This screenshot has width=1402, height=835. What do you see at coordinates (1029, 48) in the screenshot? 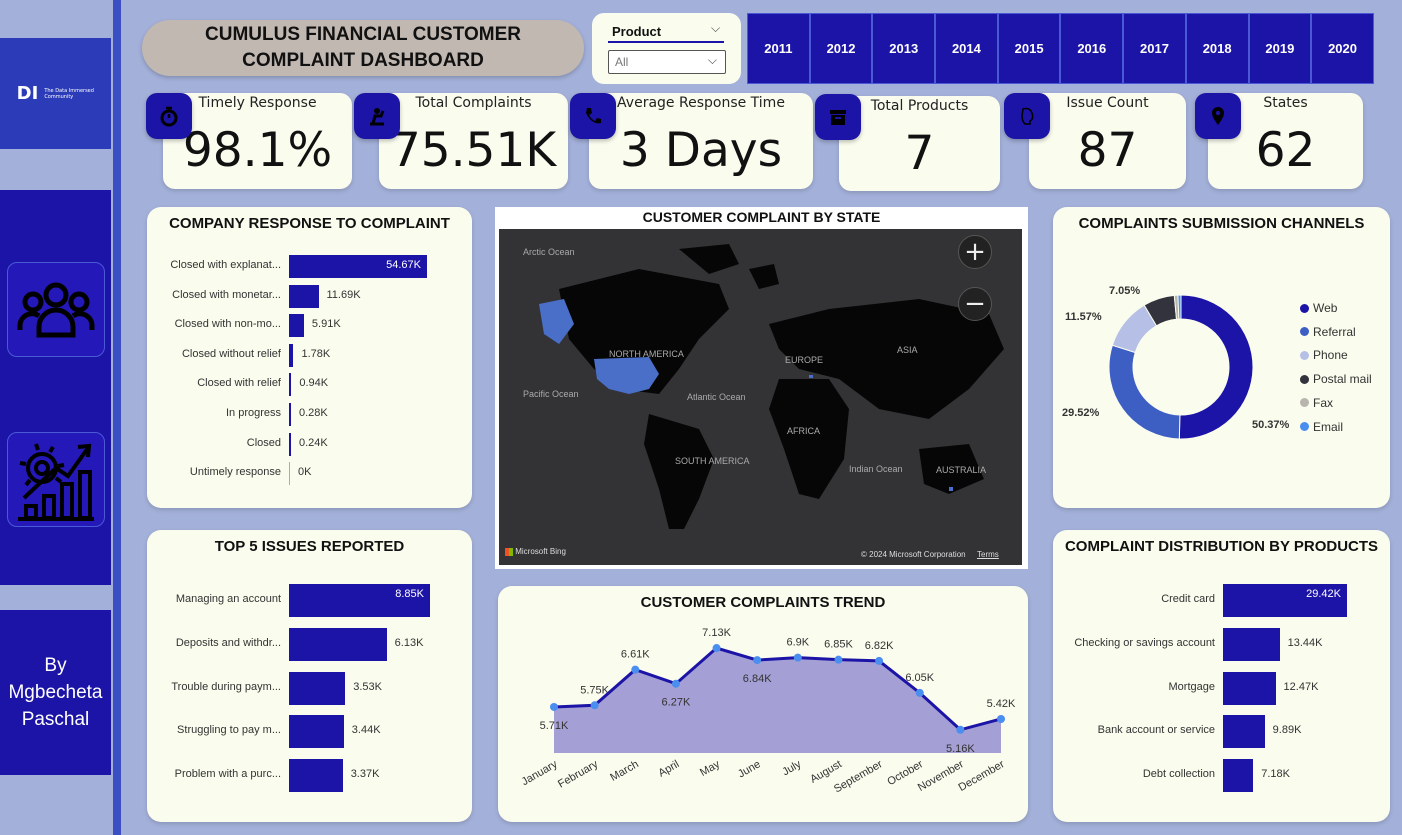
I see `year-2015-button: 2015` at bounding box center [1029, 48].